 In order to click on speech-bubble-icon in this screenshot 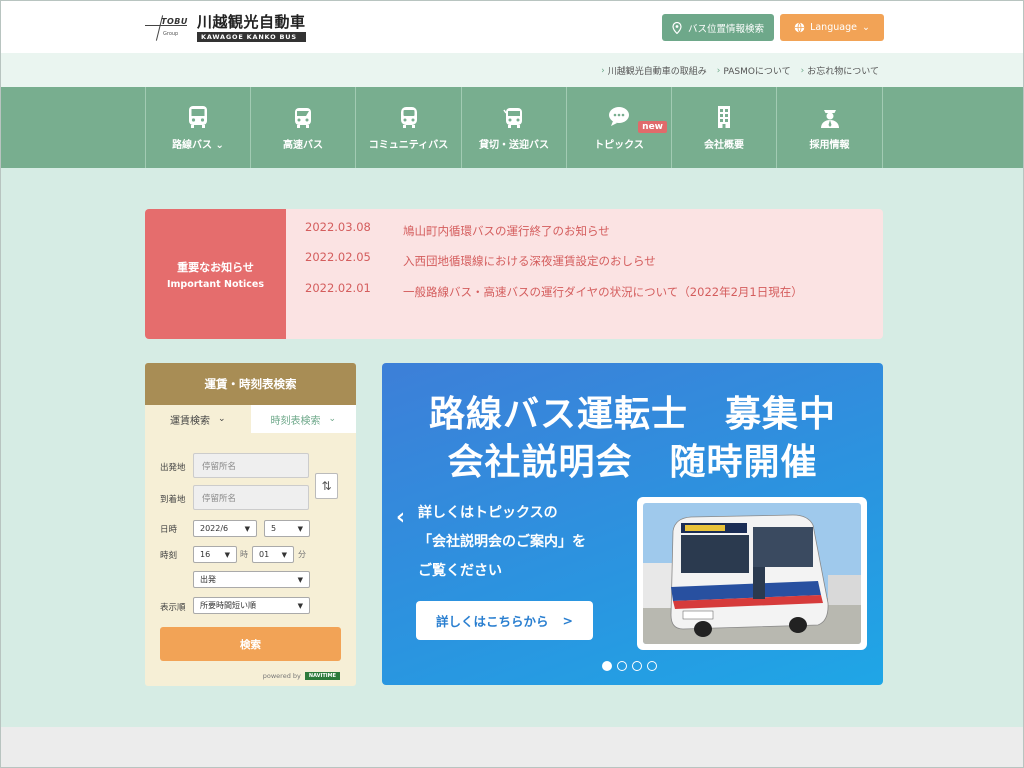, I will do `click(619, 116)`.